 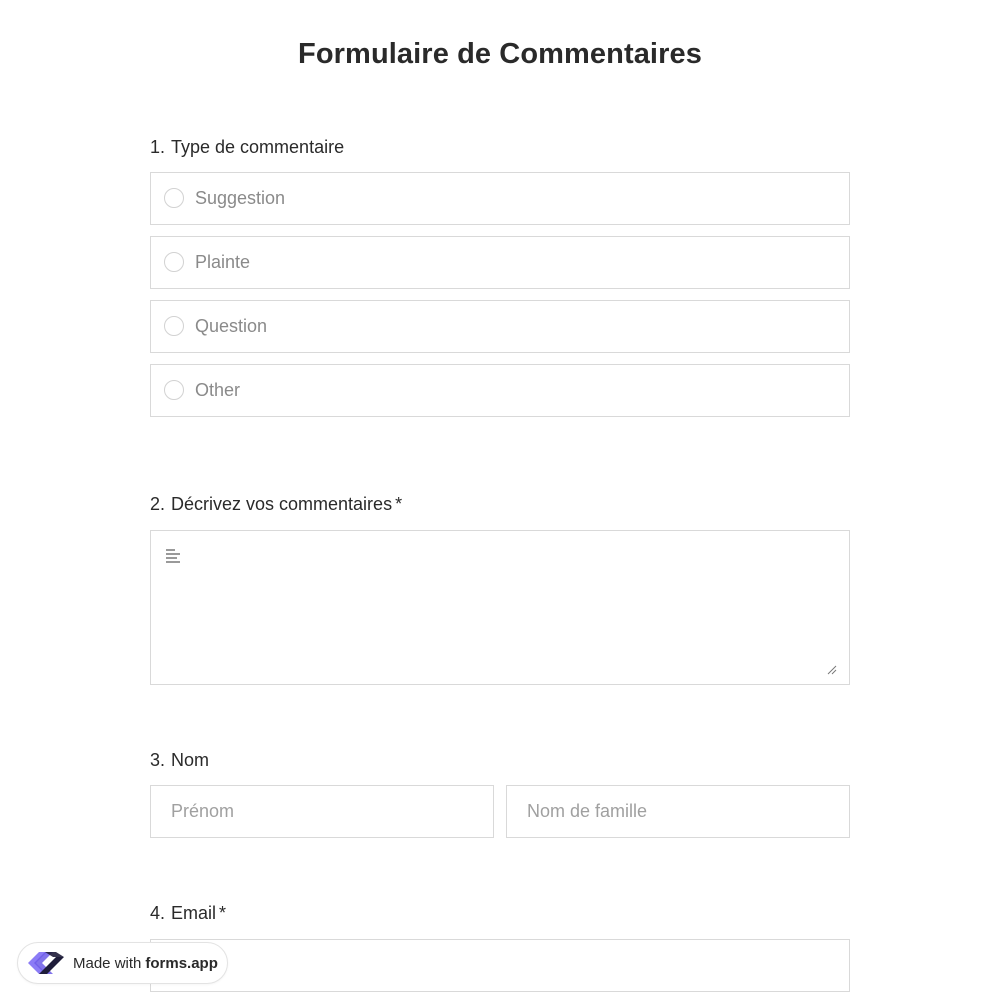 What do you see at coordinates (158, 913) in the screenshot?
I see `question-number: 4.` at bounding box center [158, 913].